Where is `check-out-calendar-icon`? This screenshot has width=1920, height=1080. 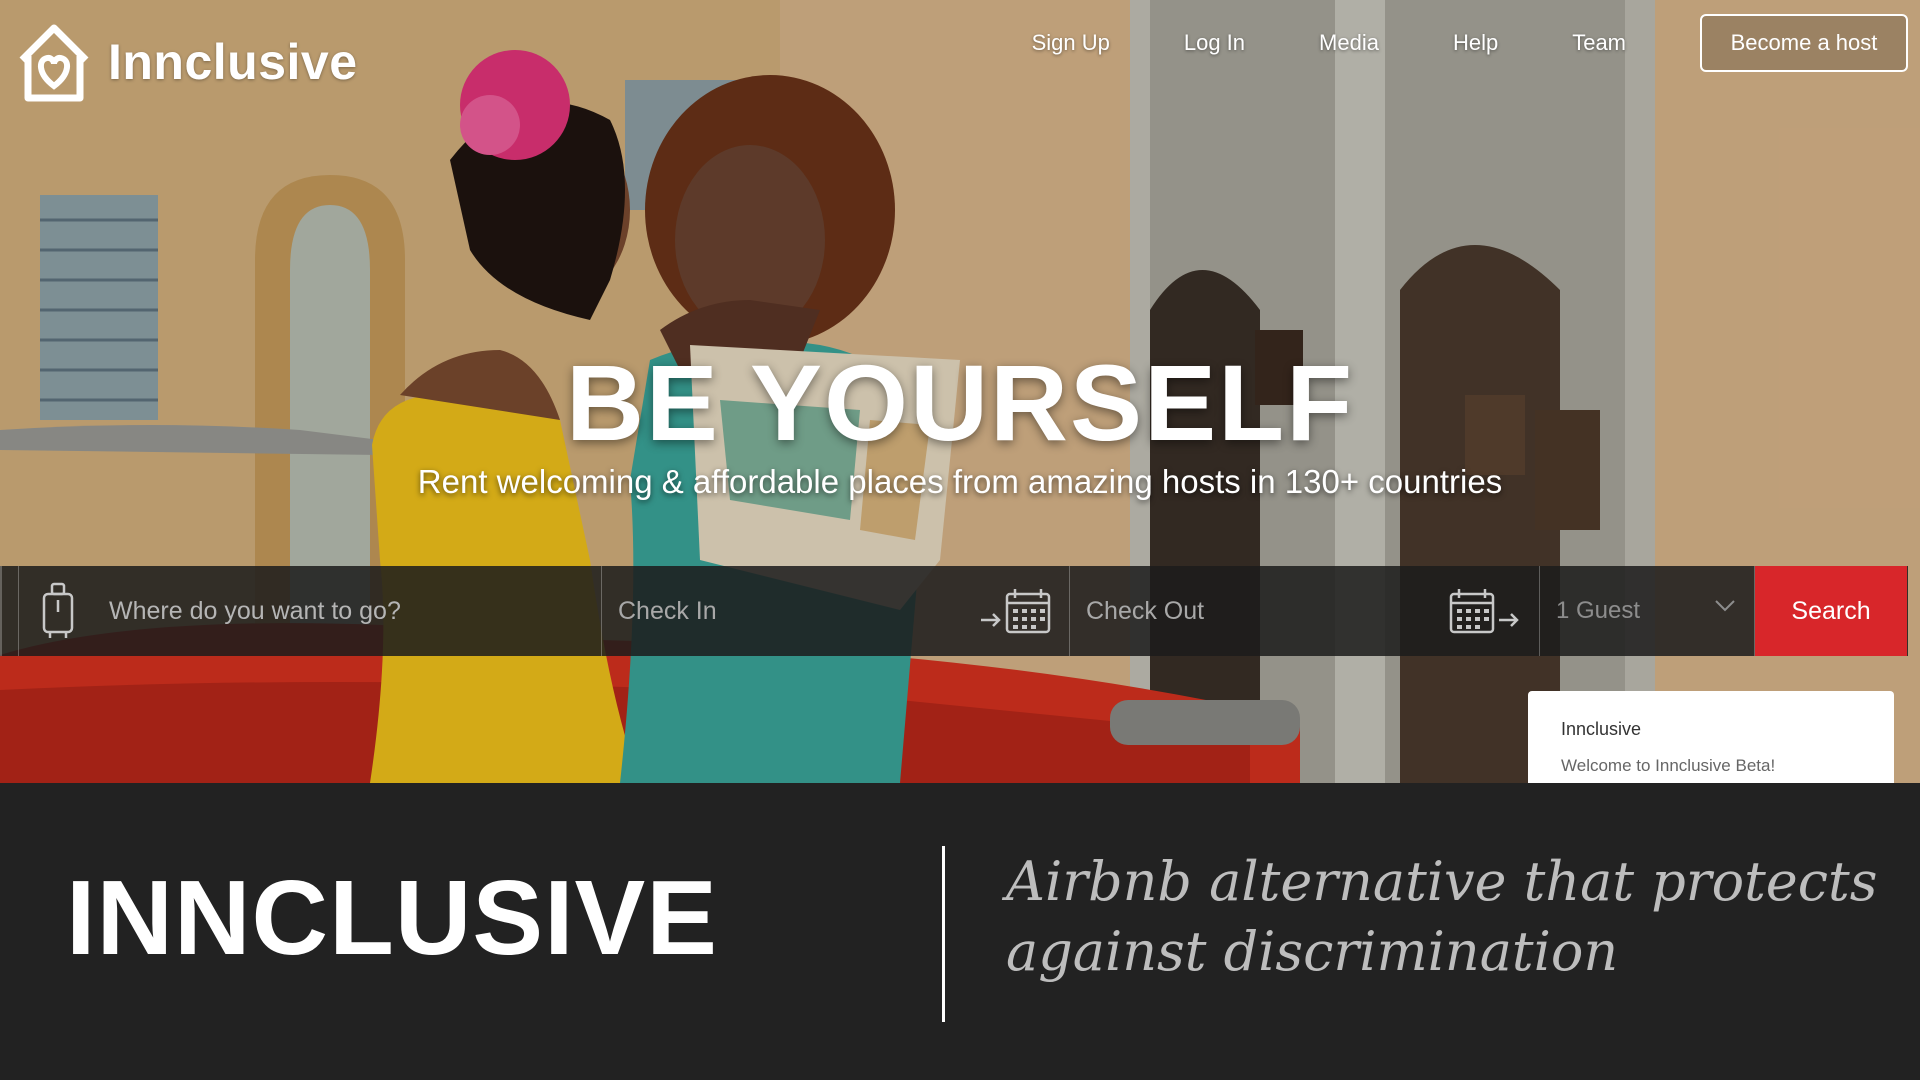
check-out-calendar-icon is located at coordinates (1485, 612).